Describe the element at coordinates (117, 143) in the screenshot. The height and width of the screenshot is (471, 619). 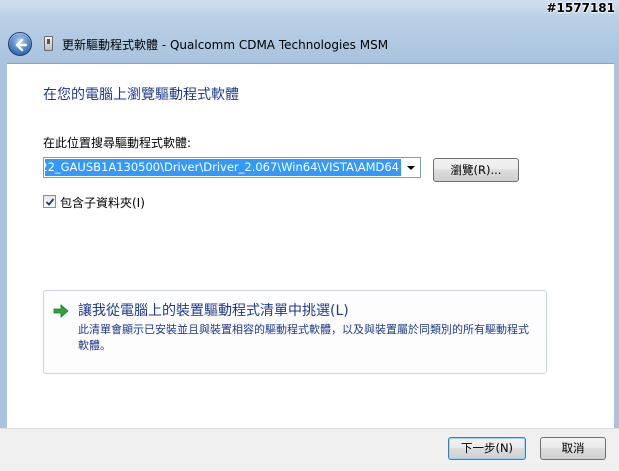
I see `path-label: 在此位置搜尋驅動程式軟體:` at that location.